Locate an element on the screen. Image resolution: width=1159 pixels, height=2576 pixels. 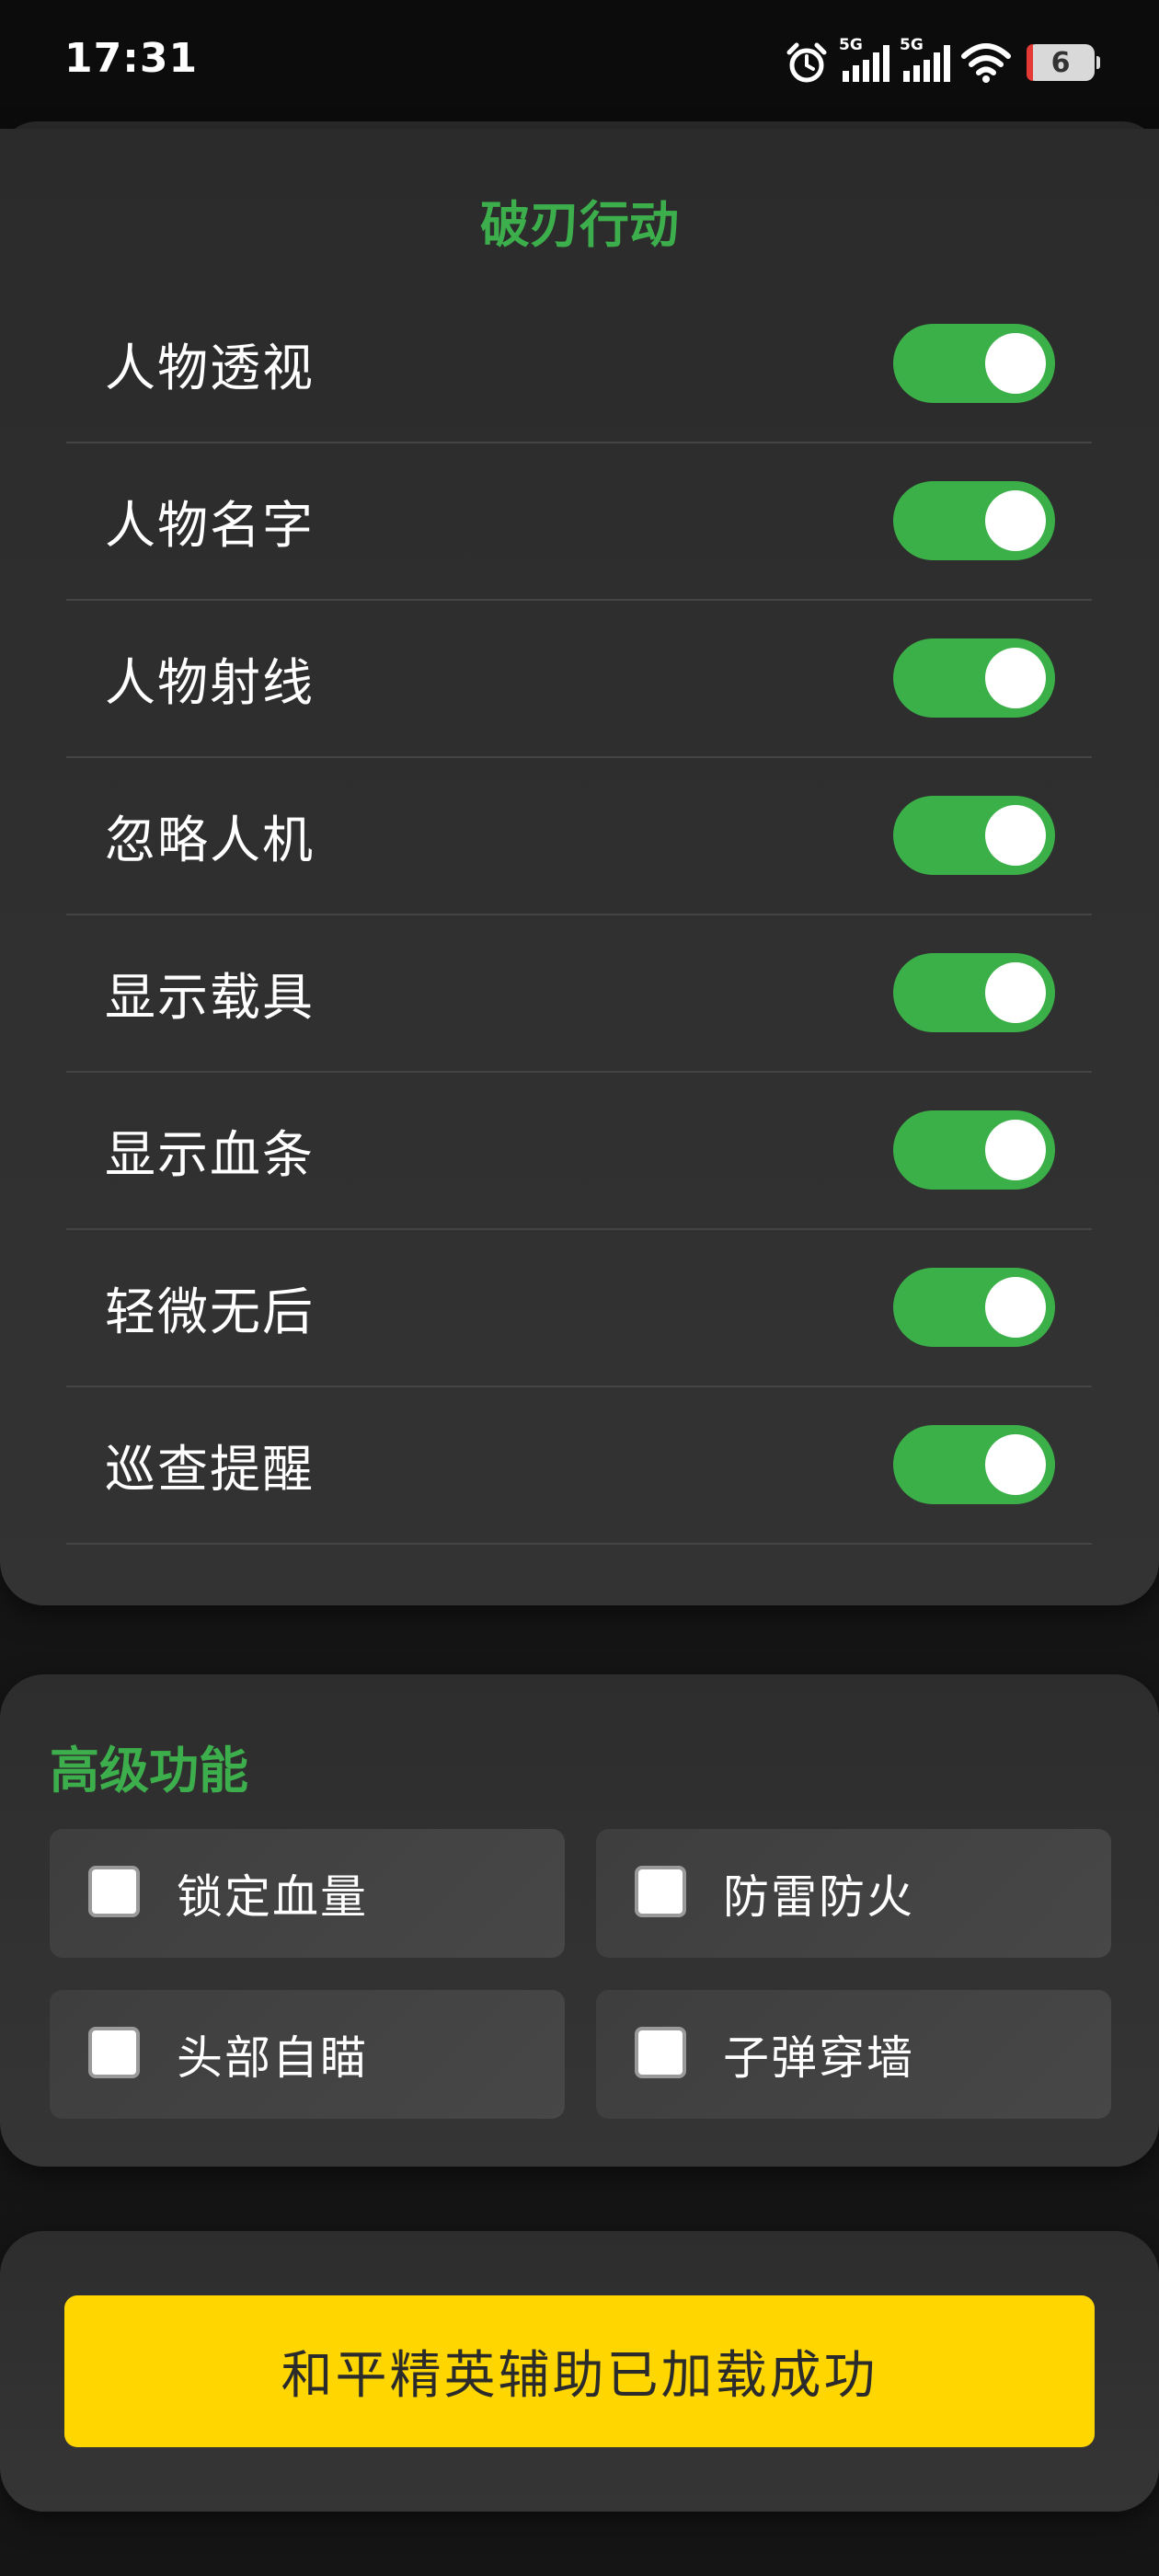
toggle-label: 显示载具 is located at coordinates (210, 997).